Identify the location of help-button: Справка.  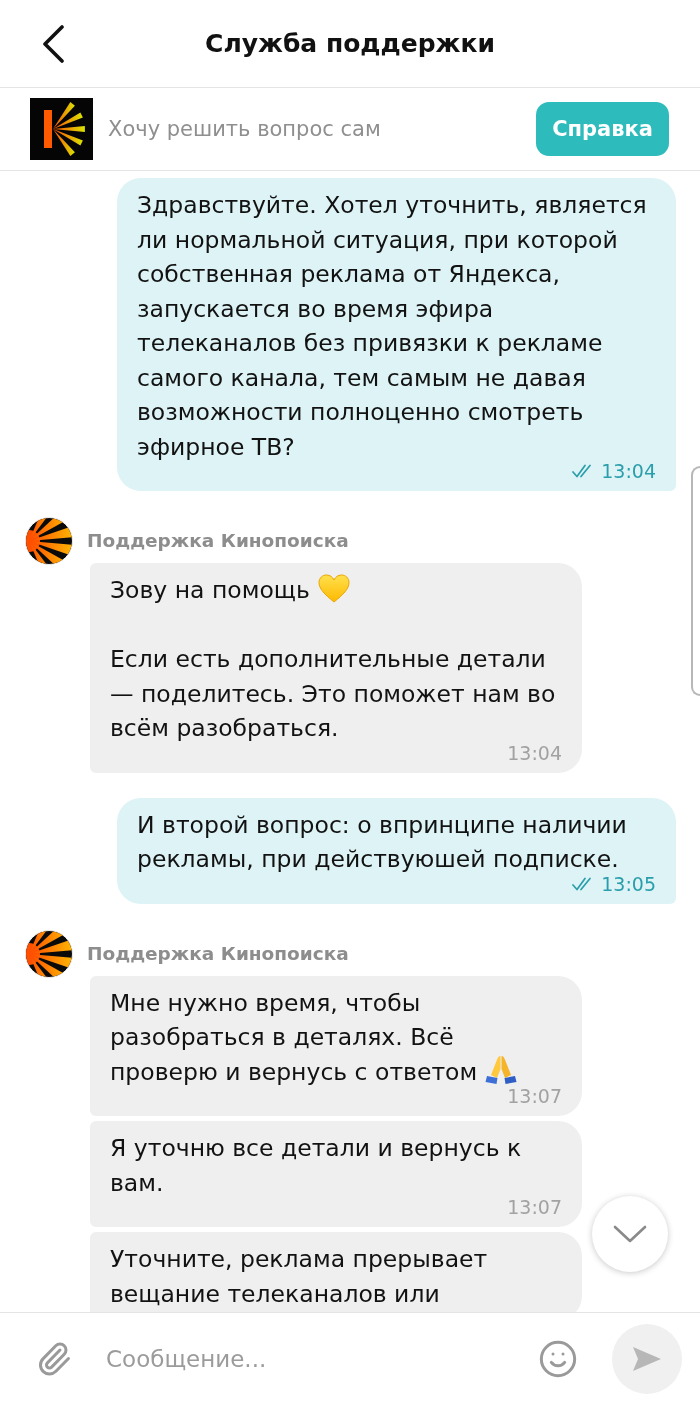
(602, 129).